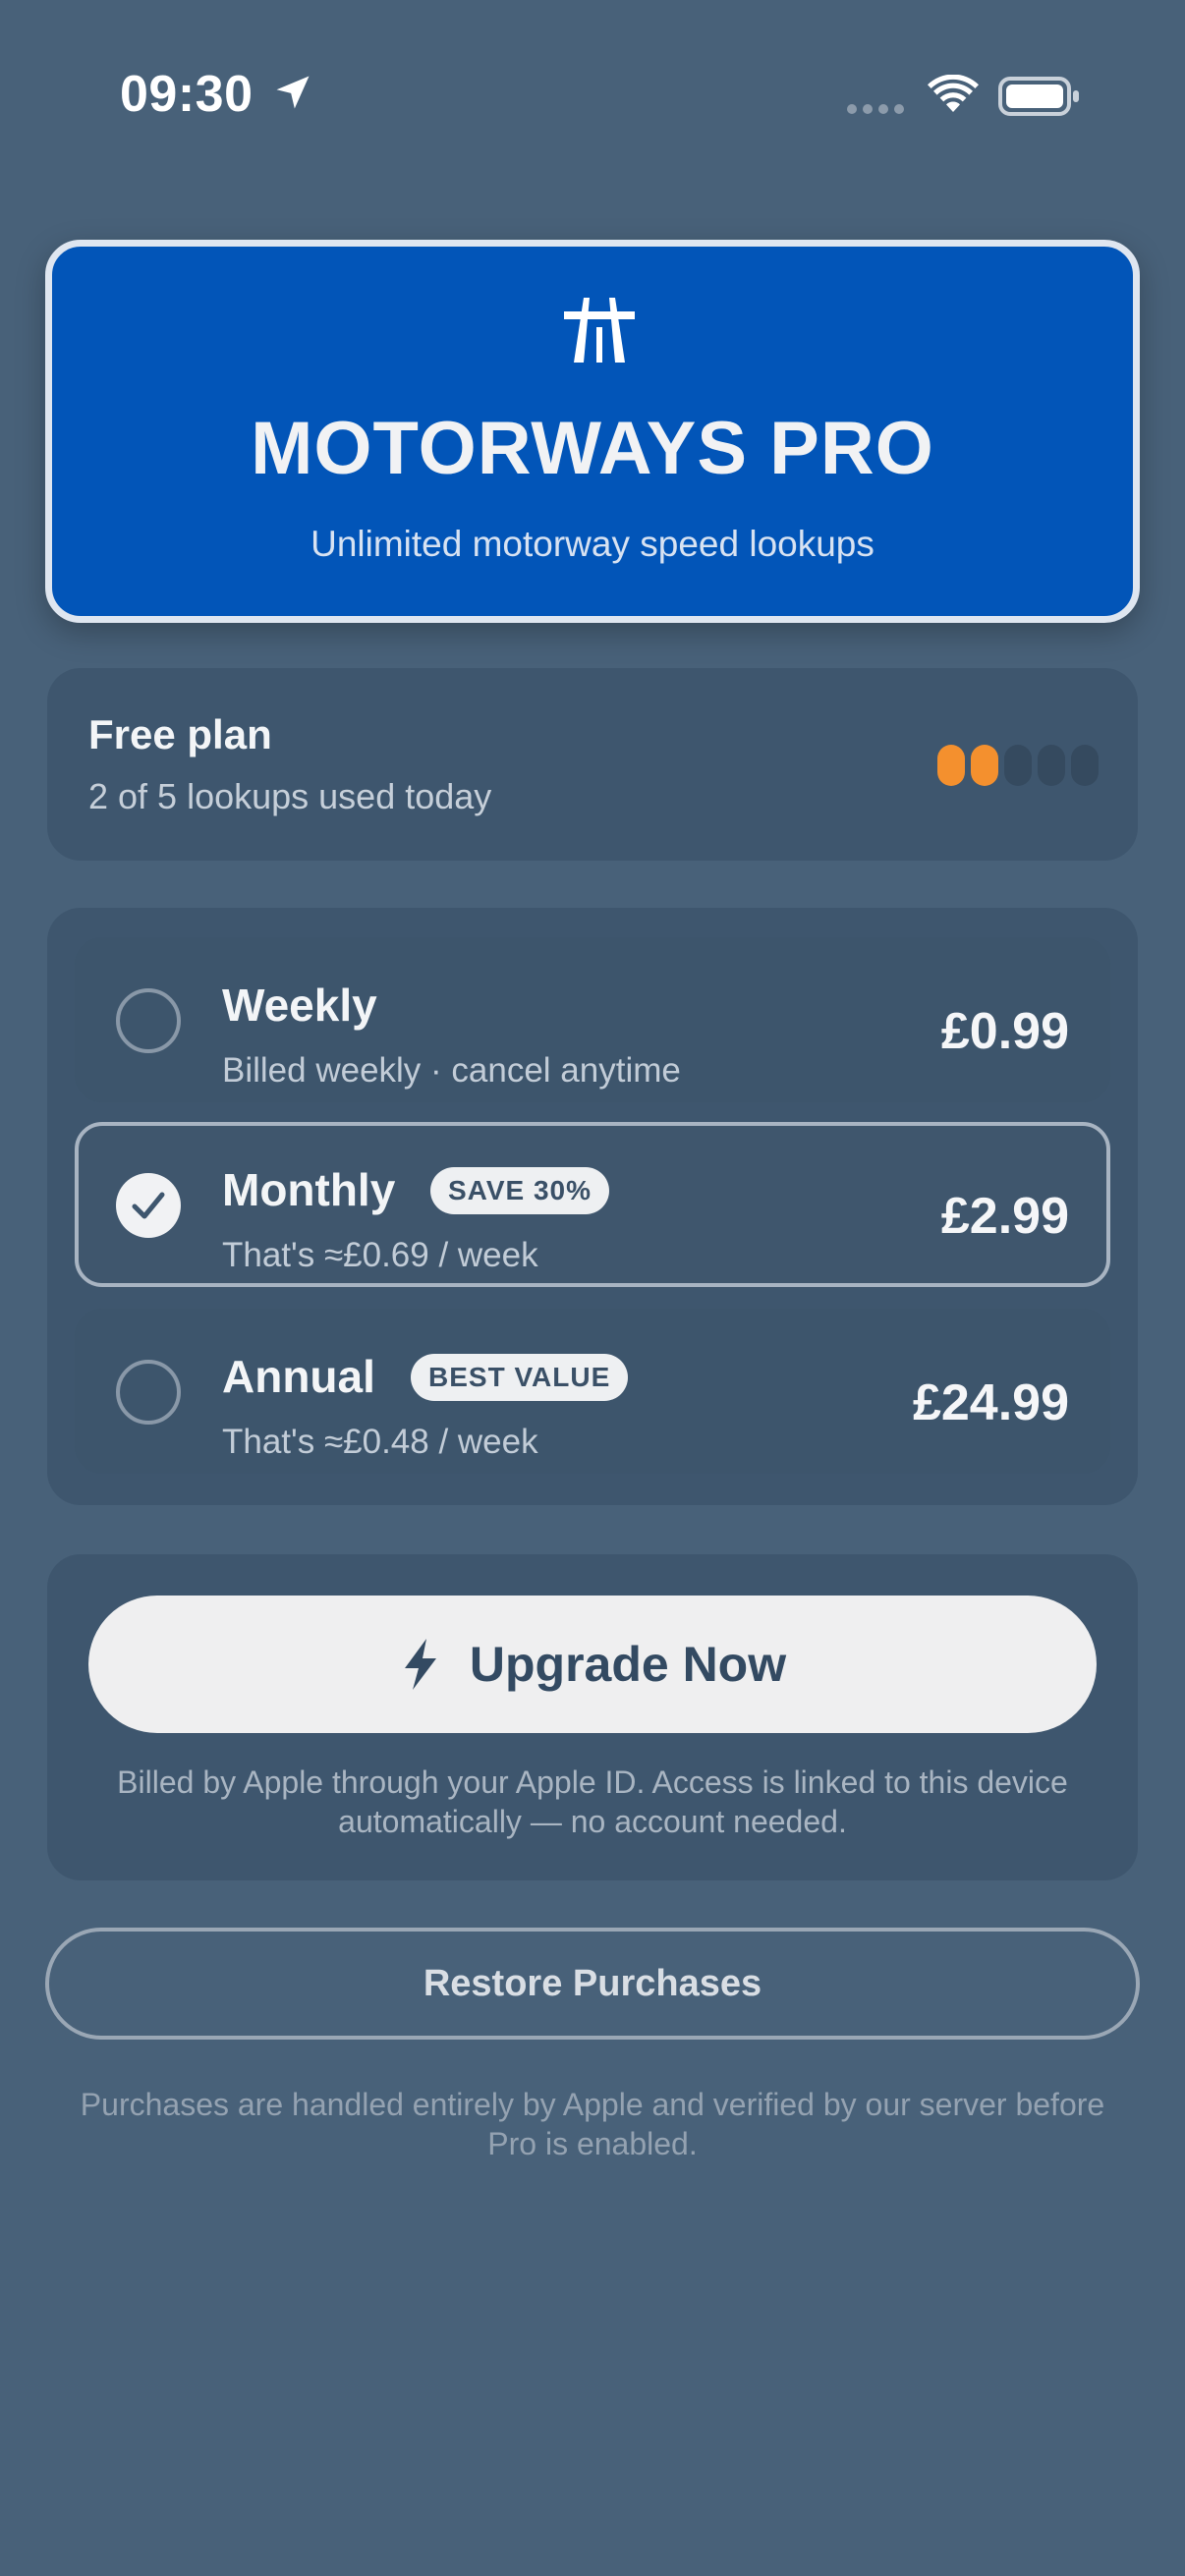 The image size is (1185, 2576). What do you see at coordinates (298, 1376) in the screenshot?
I see `plan-name: Annual` at bounding box center [298, 1376].